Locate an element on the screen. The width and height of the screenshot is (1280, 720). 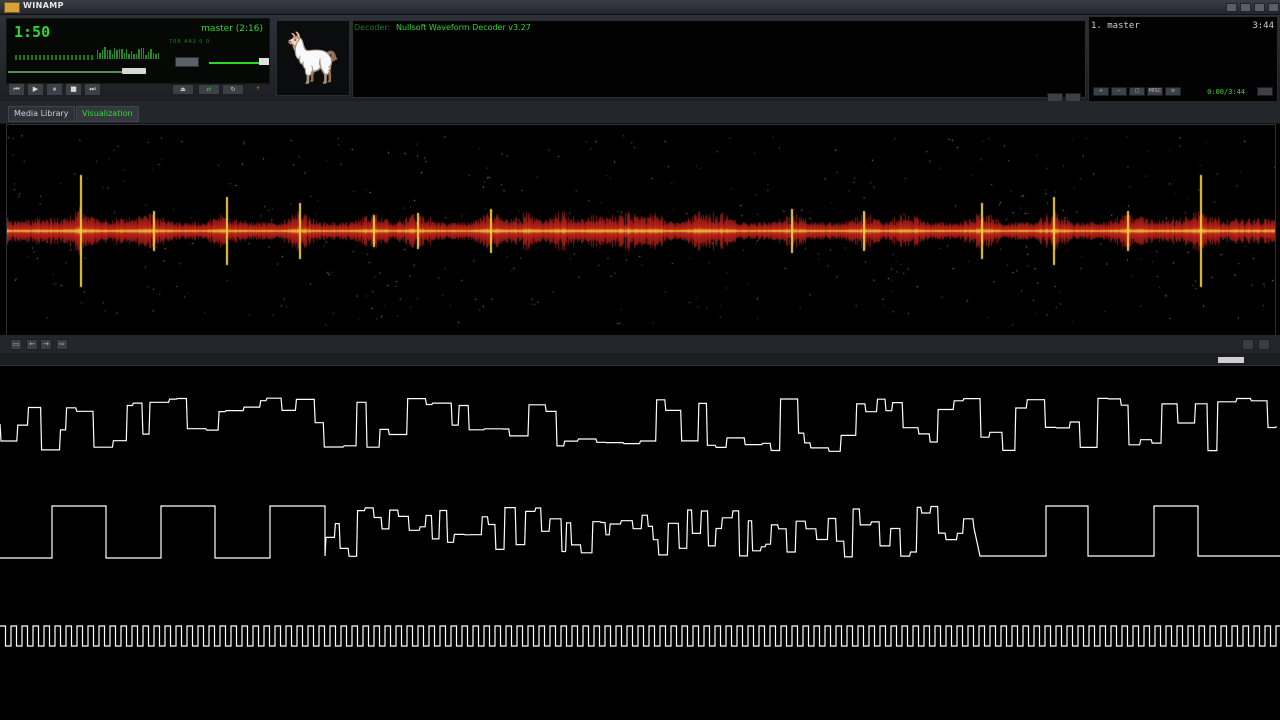
channel-3-waveform is located at coordinates (640, 636).